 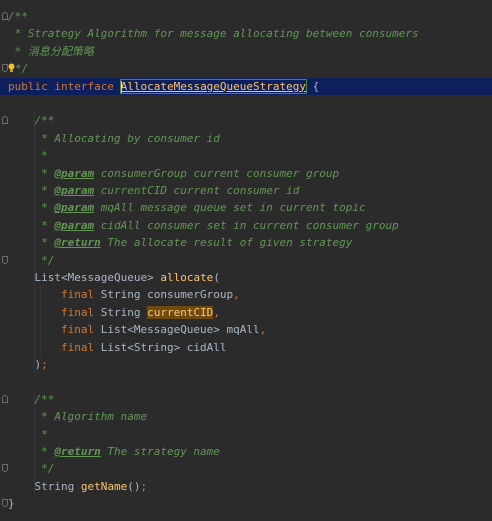 What do you see at coordinates (246, 51) in the screenshot?
I see `code-line: * 消息分配策略` at bounding box center [246, 51].